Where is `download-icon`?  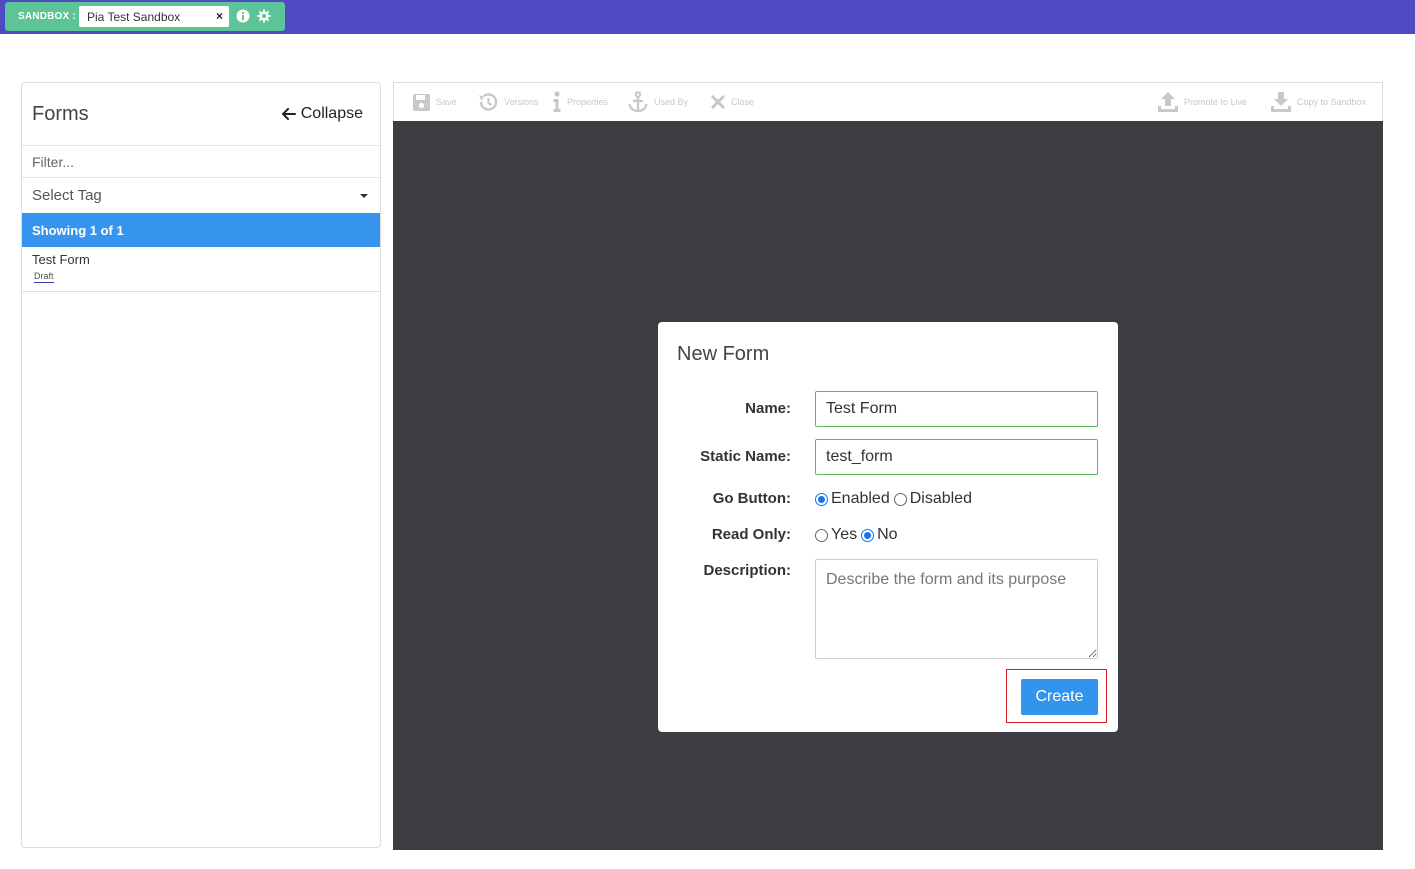 download-icon is located at coordinates (1281, 102).